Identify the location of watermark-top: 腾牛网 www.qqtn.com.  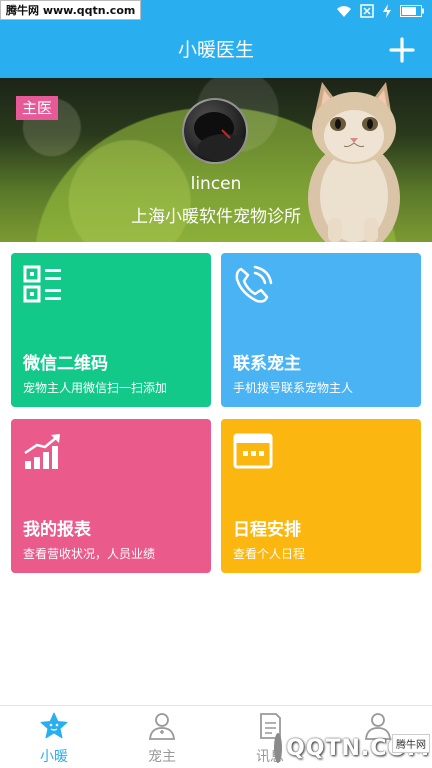
(71, 10).